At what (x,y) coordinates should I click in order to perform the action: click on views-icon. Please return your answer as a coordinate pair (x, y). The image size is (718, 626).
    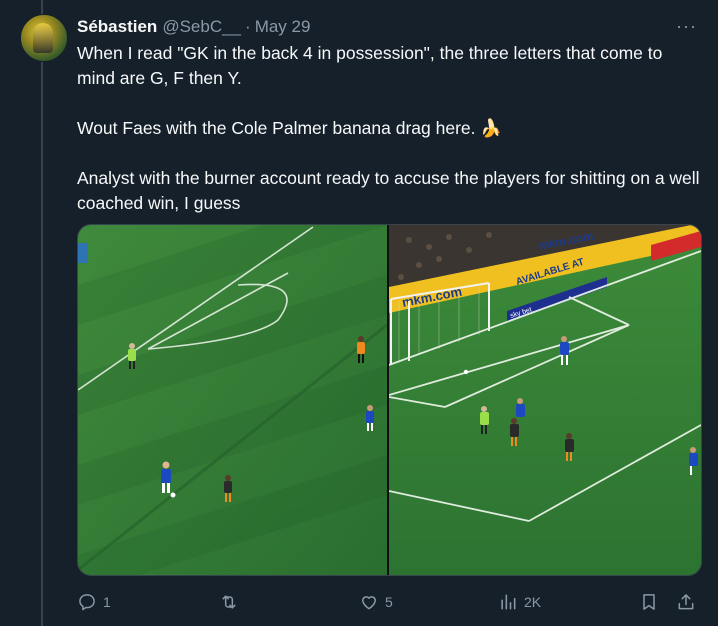
    Looking at the image, I should click on (508, 602).